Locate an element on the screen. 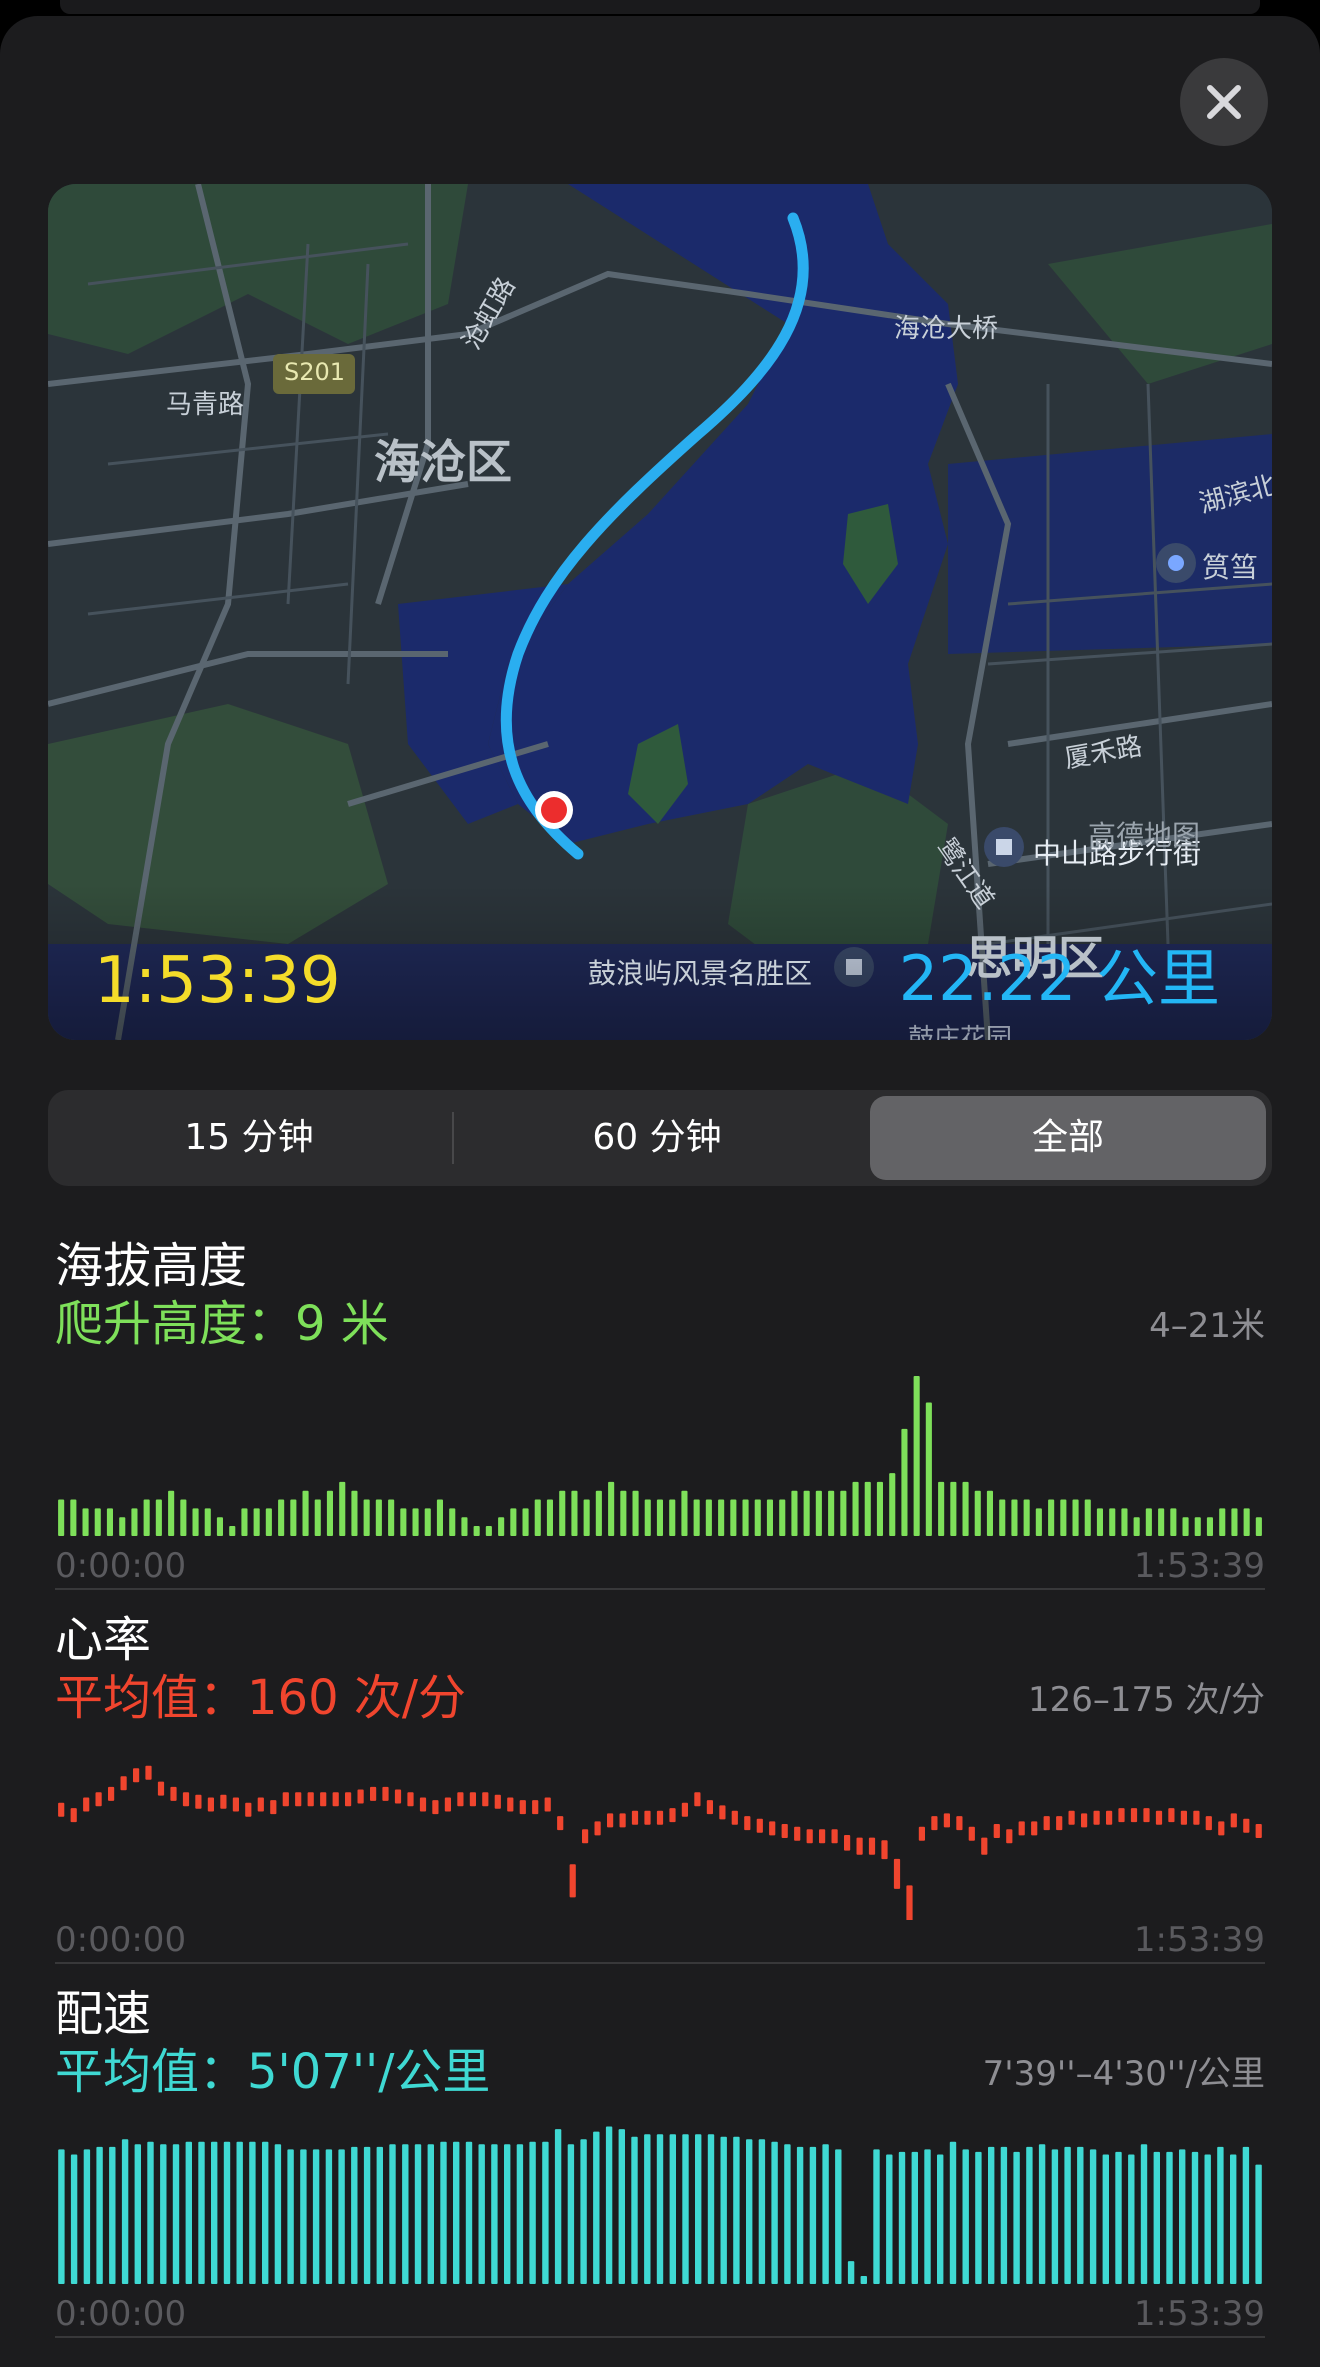 The height and width of the screenshot is (2367, 1320). segment-all: 全部 is located at coordinates (1068, 1138).